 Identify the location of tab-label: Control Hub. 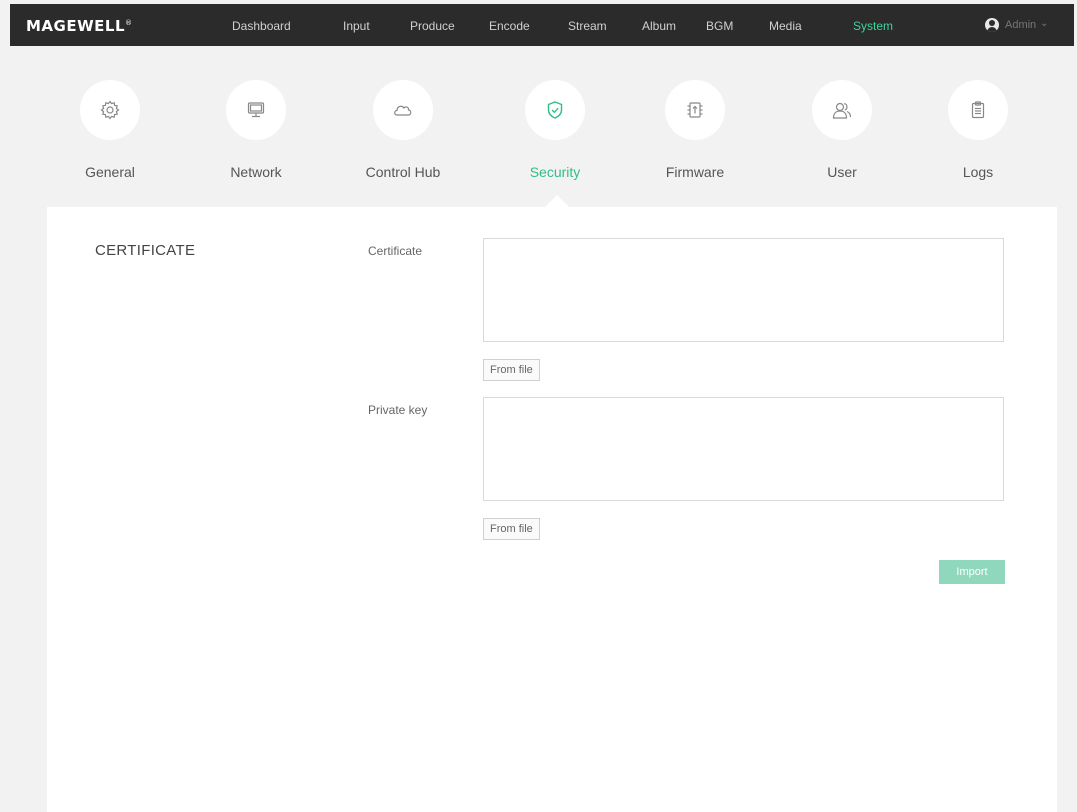
(403, 172).